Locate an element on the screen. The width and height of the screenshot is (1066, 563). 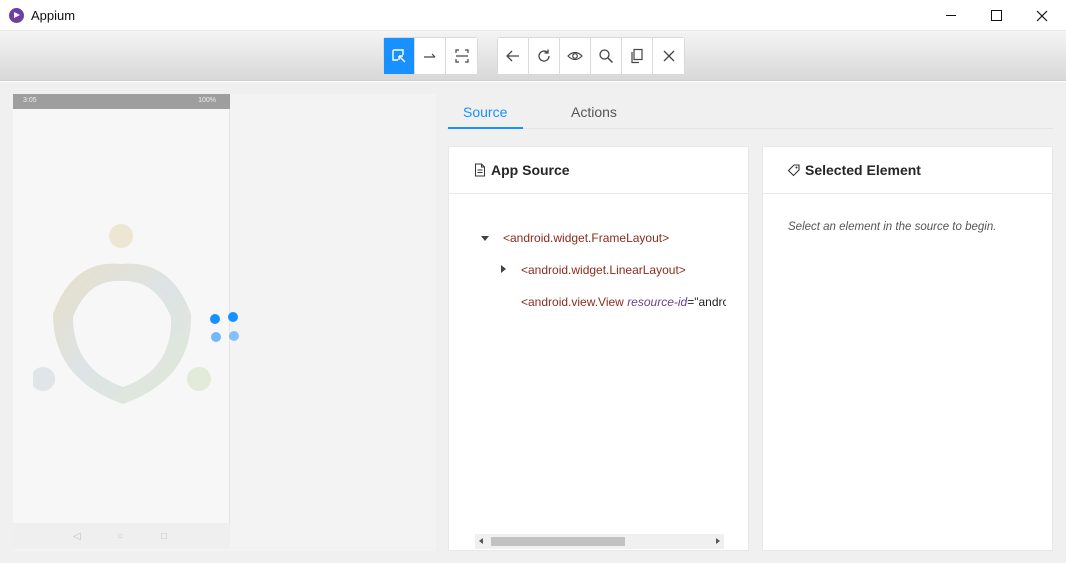
quit-session-button is located at coordinates (668, 56).